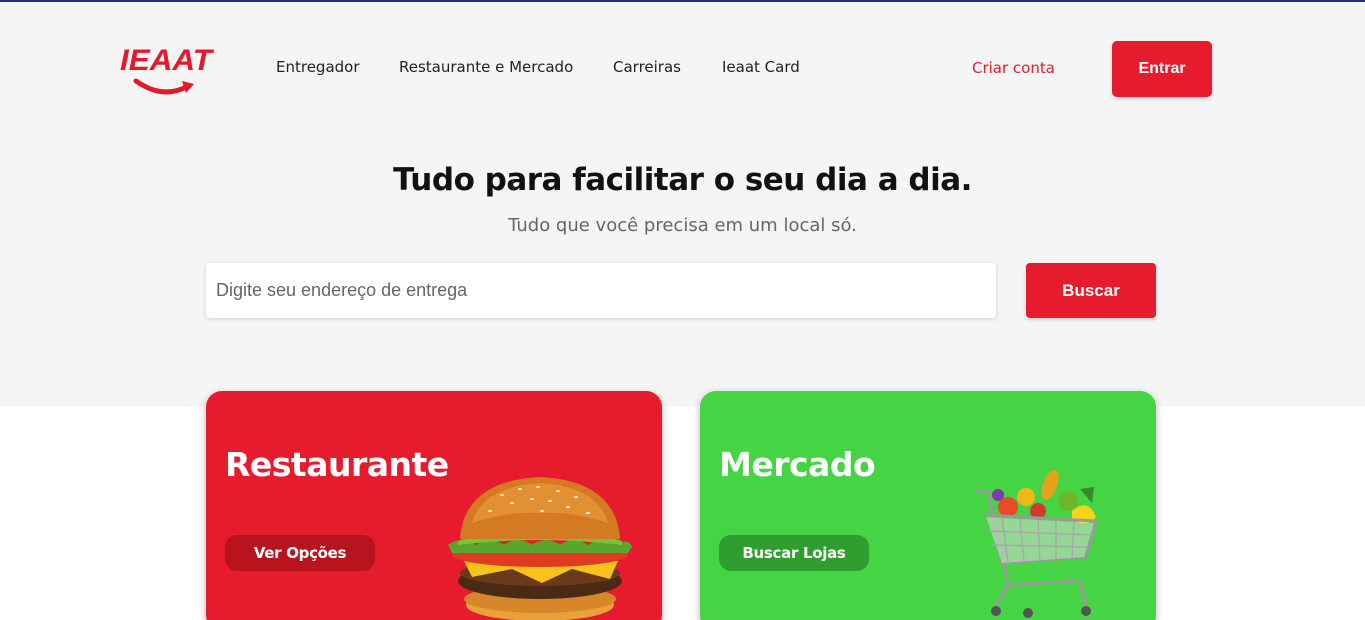 The width and height of the screenshot is (1365, 620). I want to click on hero-subtitle: Tudo que você precisa em um local só., so click(682, 225).